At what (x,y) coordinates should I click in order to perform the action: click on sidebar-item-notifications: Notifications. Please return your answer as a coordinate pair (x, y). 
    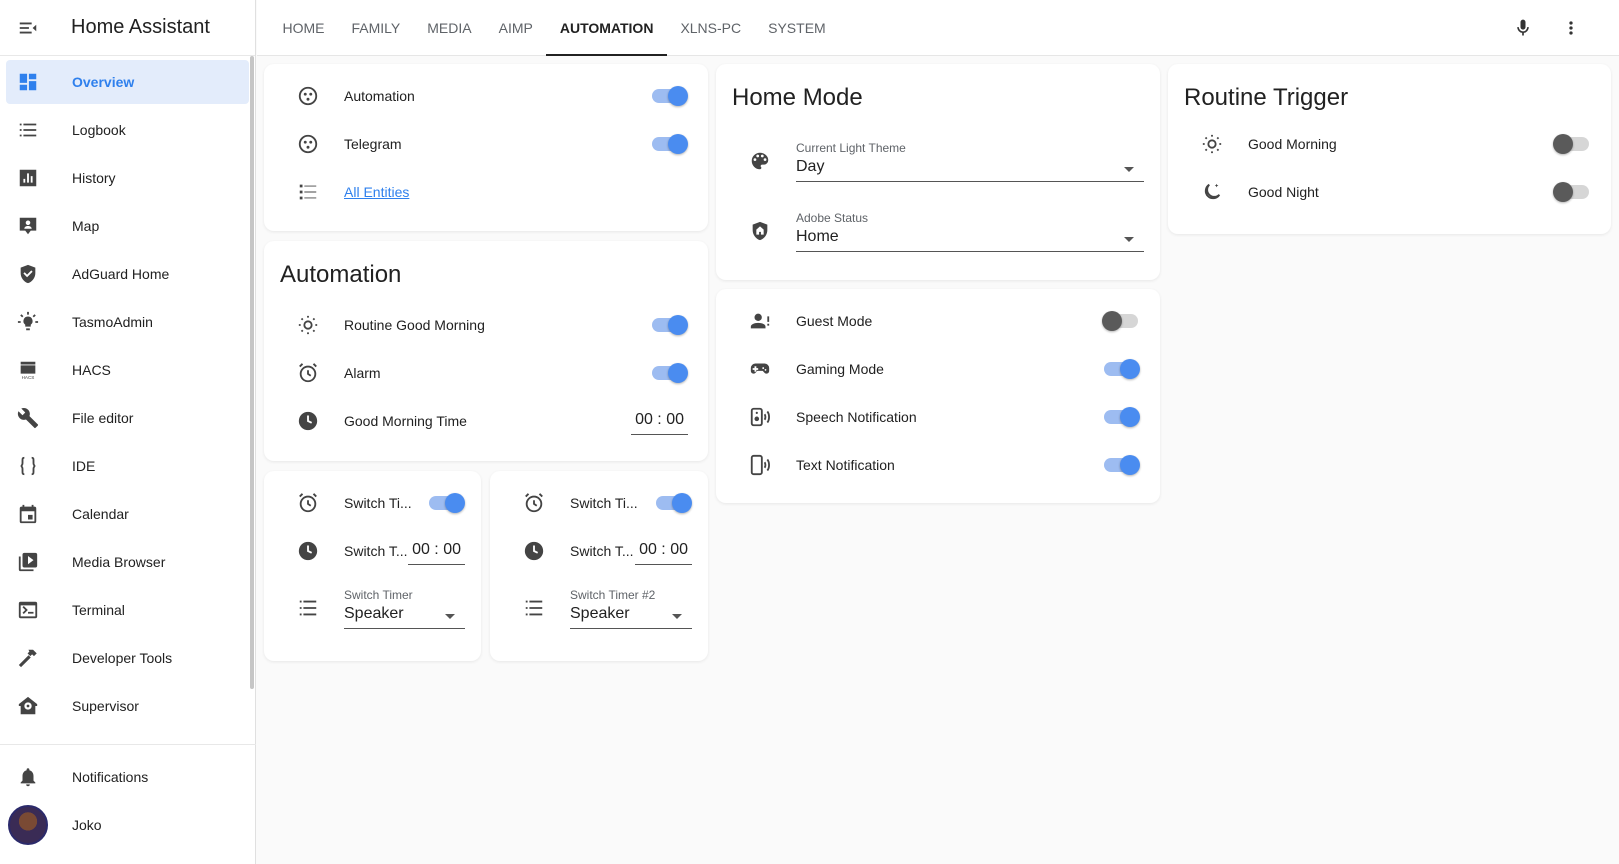
    Looking at the image, I should click on (128, 777).